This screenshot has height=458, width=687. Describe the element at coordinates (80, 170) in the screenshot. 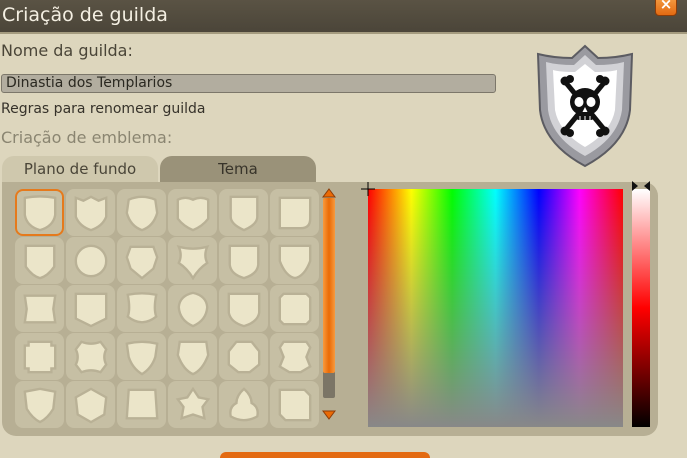

I see `tab-background: Plano de fundo` at that location.